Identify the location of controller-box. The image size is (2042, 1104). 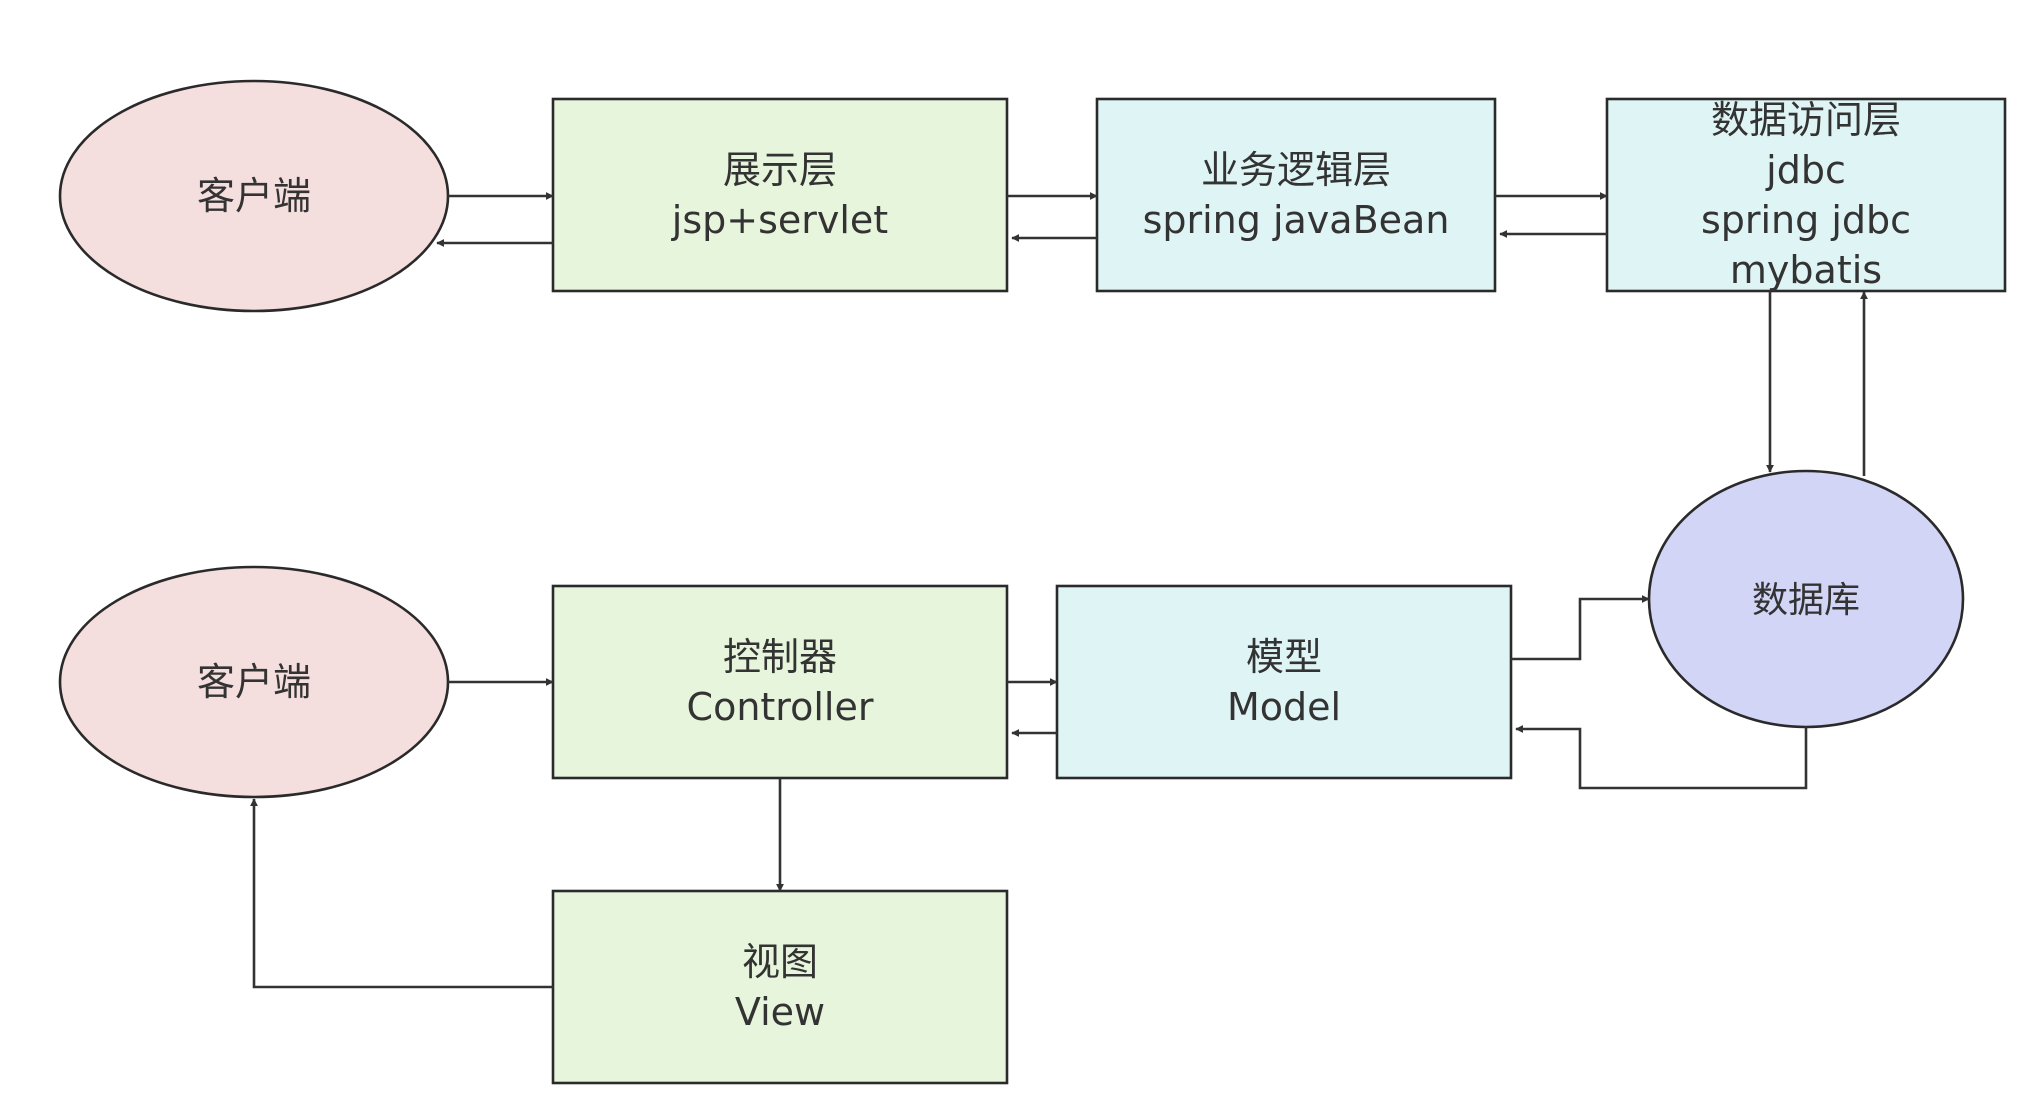
(780, 682).